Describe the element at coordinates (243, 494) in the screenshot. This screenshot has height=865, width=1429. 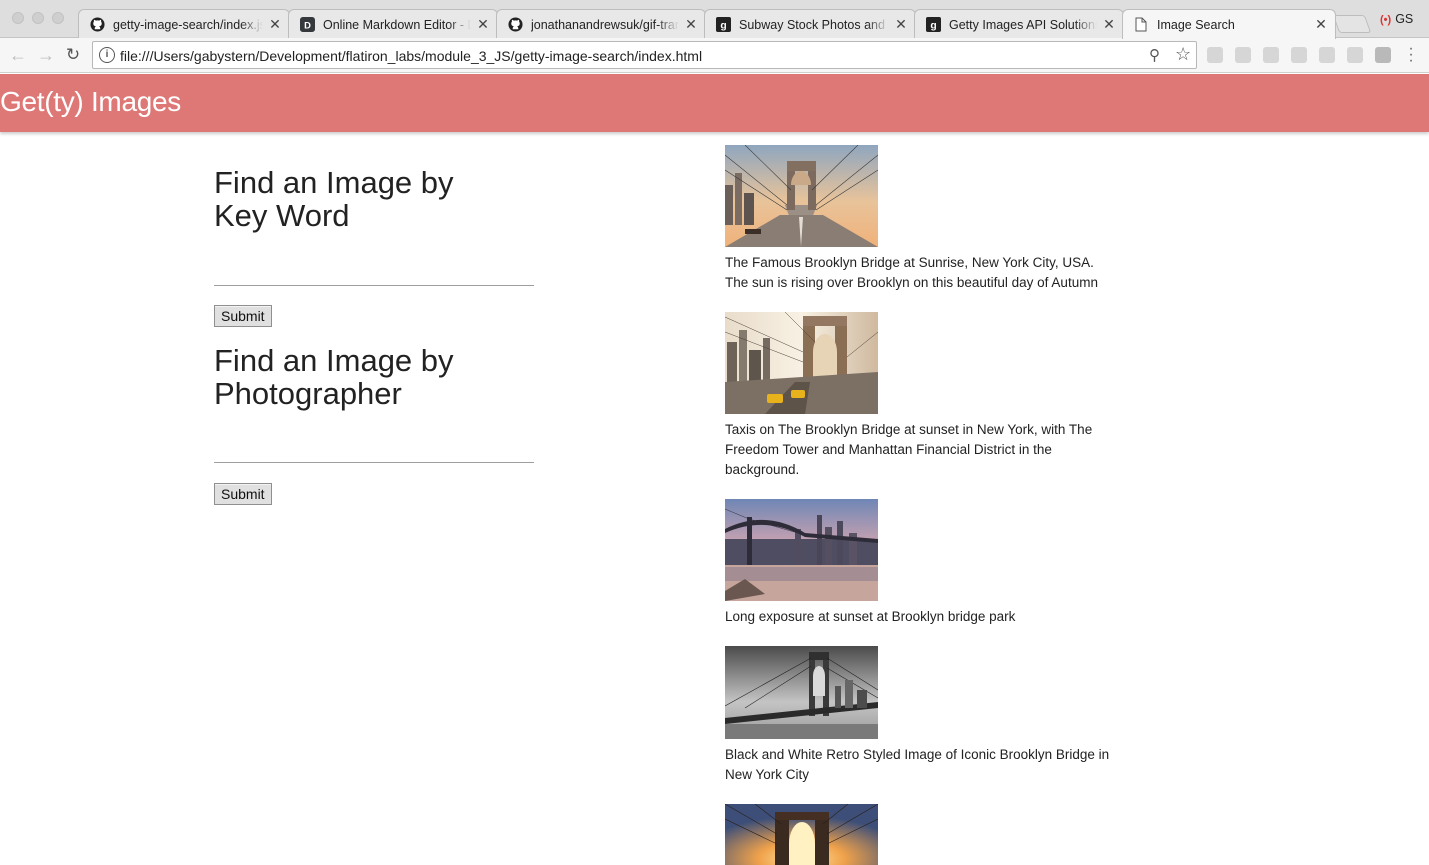
I see `photographer-submit-button: Submit` at that location.